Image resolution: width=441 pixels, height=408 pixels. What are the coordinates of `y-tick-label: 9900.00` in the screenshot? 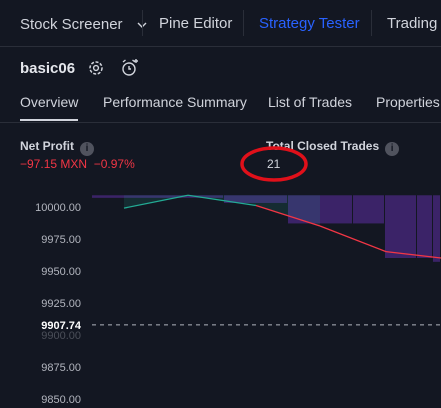 It's located at (61, 336).